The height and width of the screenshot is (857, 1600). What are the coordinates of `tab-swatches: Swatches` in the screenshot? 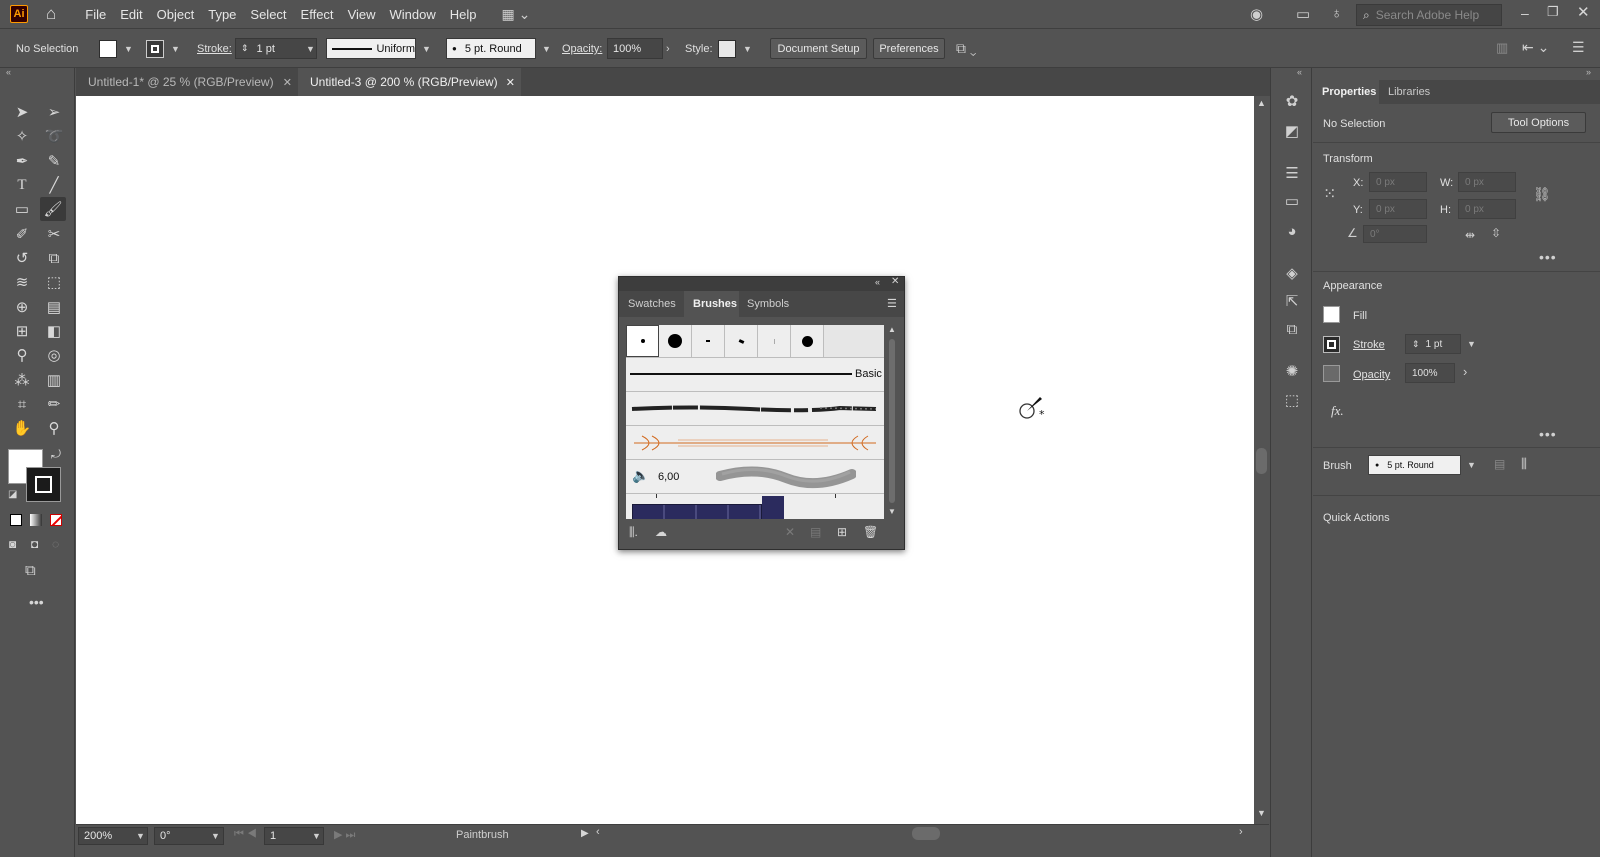 It's located at (651, 304).